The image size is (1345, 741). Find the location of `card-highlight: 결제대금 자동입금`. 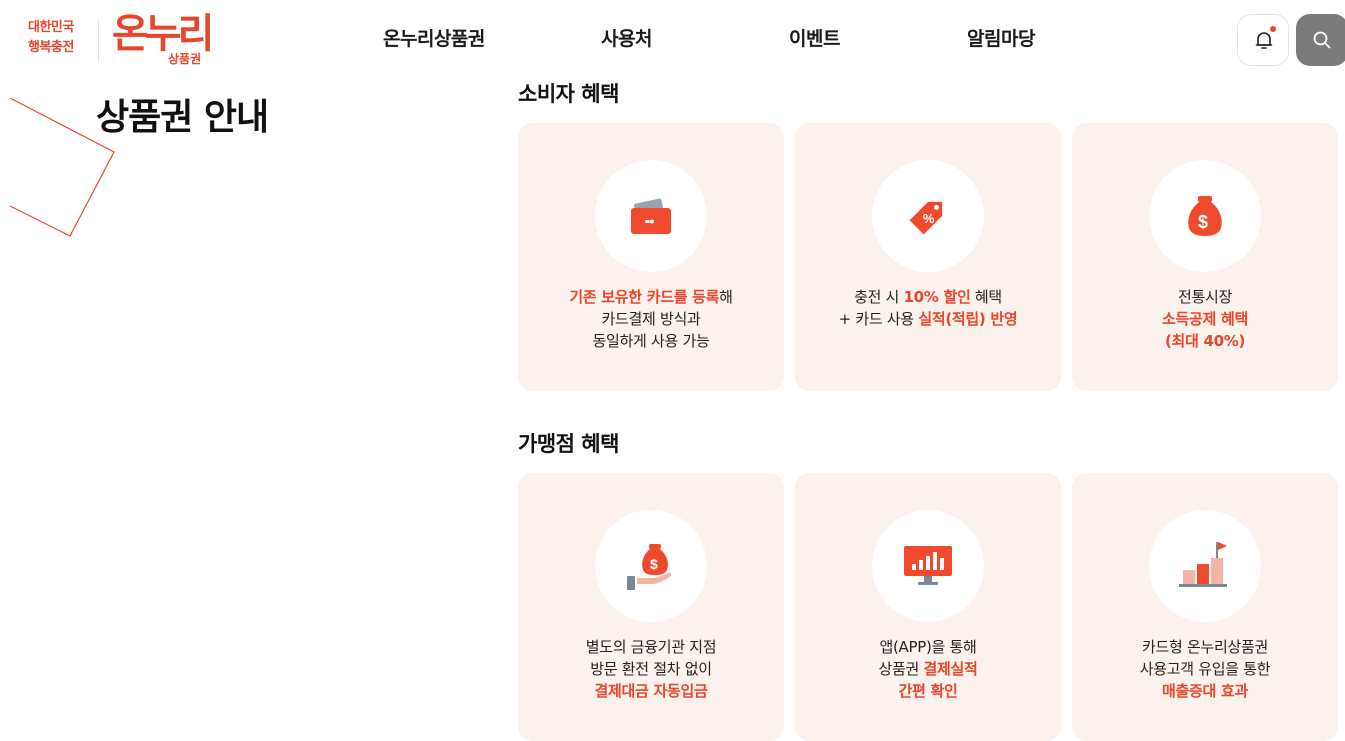

card-highlight: 결제대금 자동입금 is located at coordinates (651, 691).